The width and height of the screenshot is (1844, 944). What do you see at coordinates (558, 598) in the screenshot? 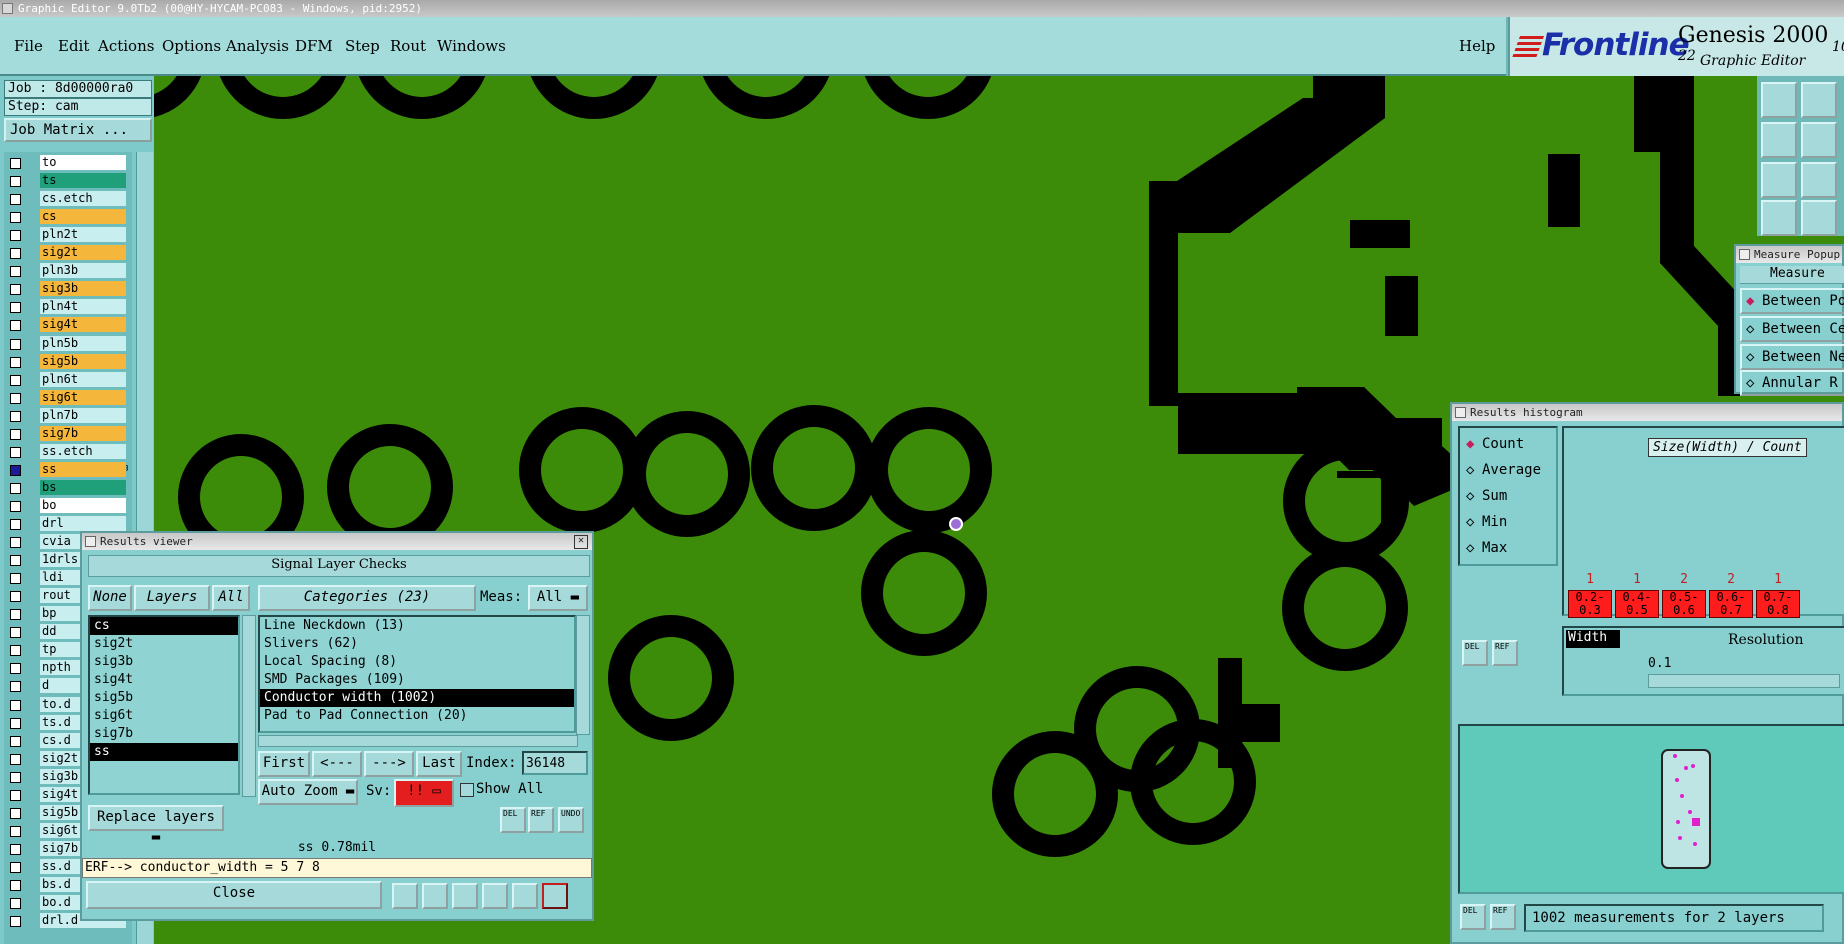
I see `meas-select: All ▬` at bounding box center [558, 598].